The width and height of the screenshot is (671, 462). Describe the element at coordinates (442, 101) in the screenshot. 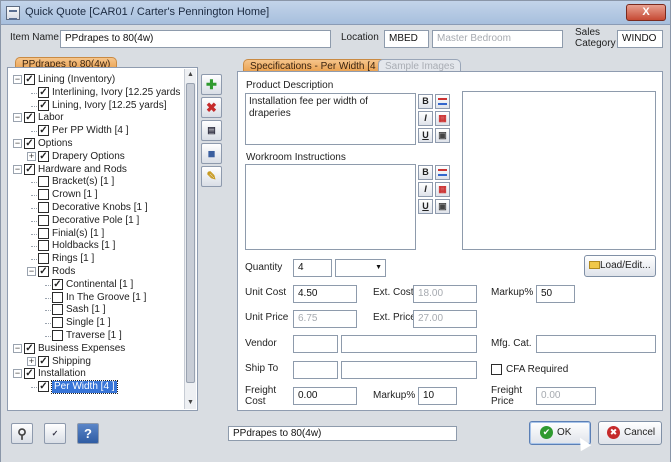

I see `color-lines-icon` at that location.